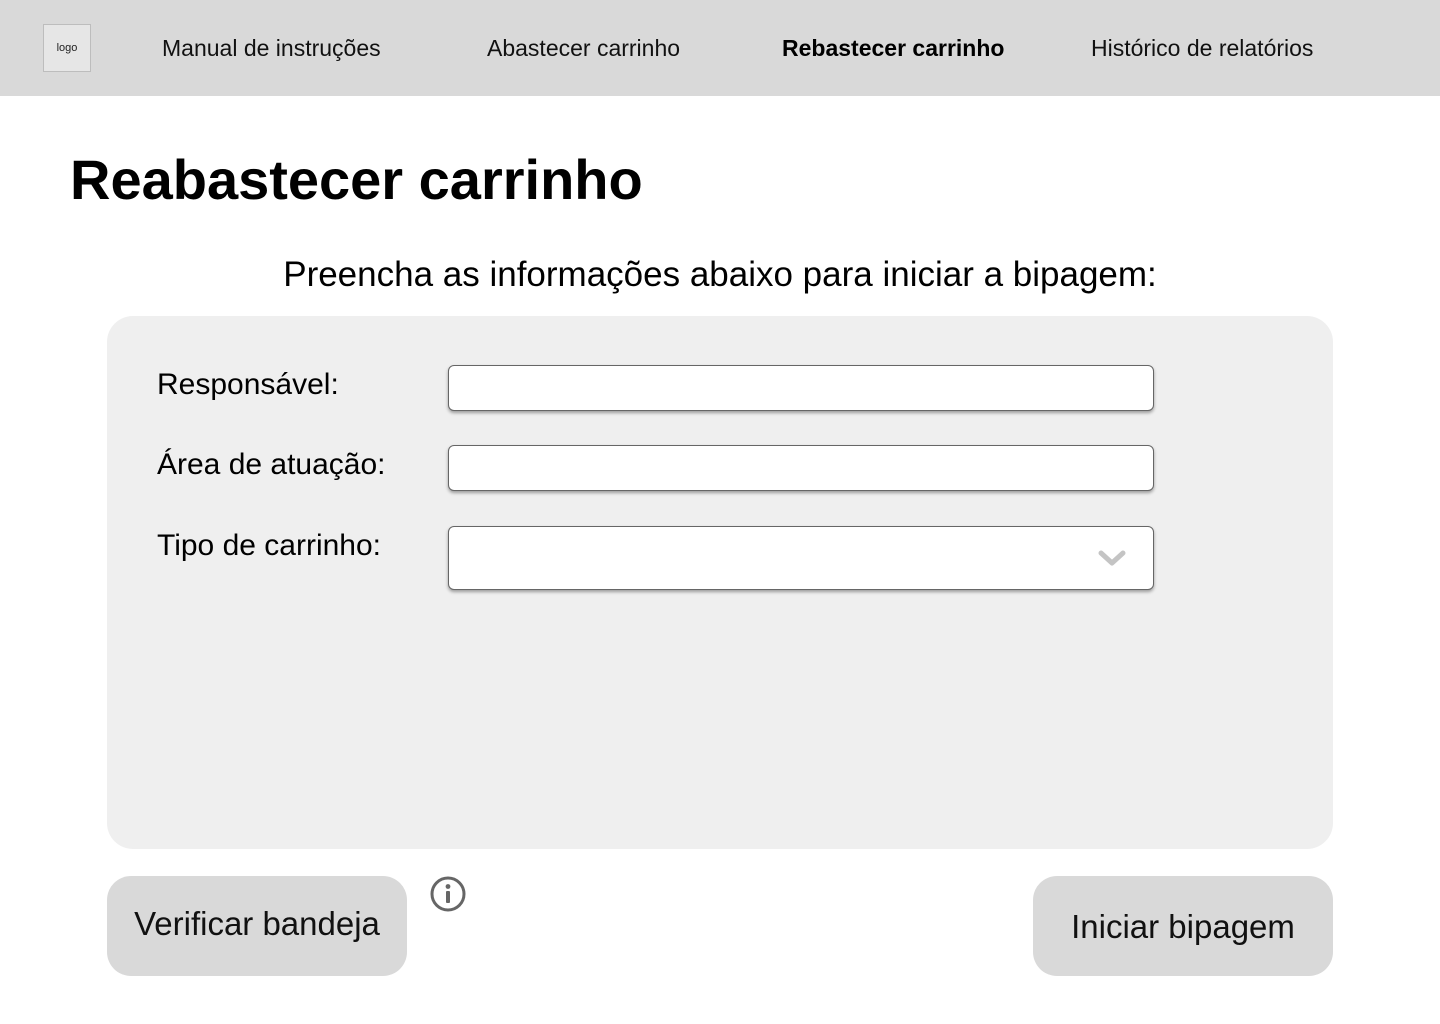 This screenshot has height=1024, width=1440. I want to click on info-icon, so click(448, 894).